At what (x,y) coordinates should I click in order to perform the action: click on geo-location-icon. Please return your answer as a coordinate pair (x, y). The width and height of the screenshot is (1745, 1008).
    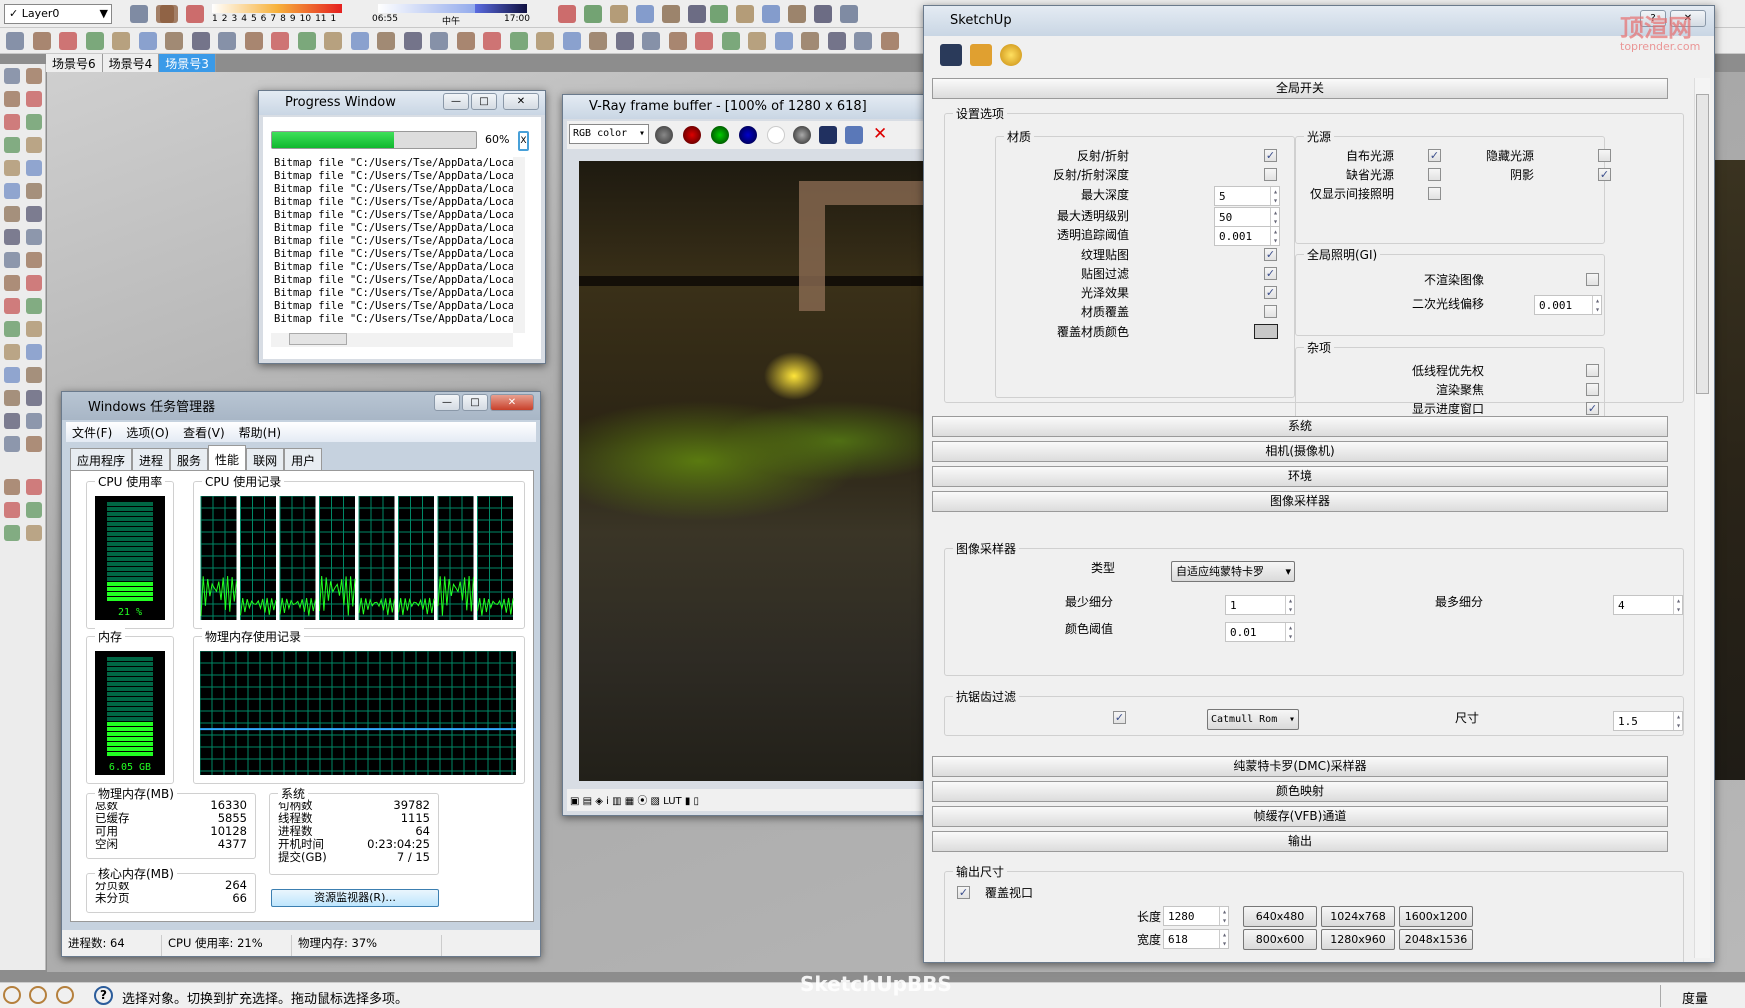
    Looking at the image, I should click on (12, 995).